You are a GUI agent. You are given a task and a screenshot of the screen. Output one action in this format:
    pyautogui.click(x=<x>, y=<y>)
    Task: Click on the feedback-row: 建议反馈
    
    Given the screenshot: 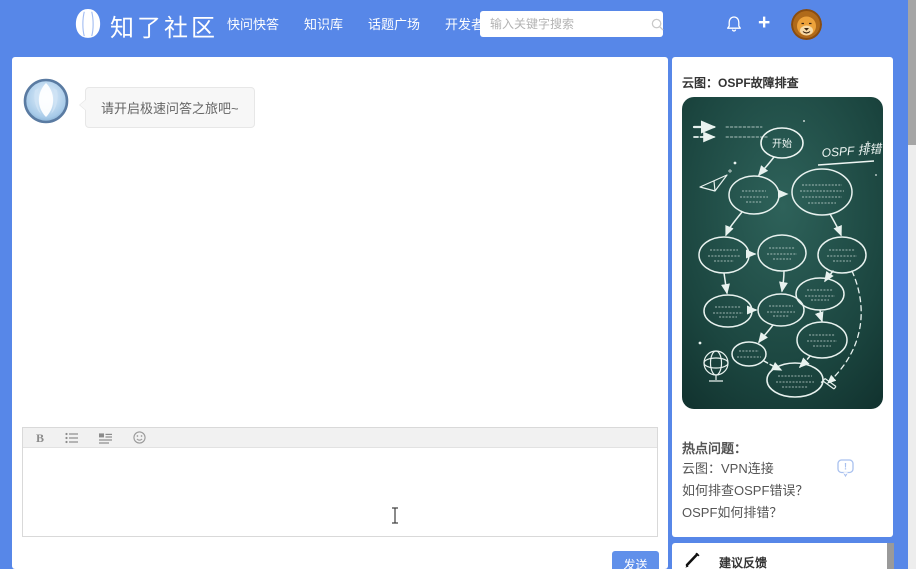 What is the action you would take?
    pyautogui.click(x=725, y=560)
    